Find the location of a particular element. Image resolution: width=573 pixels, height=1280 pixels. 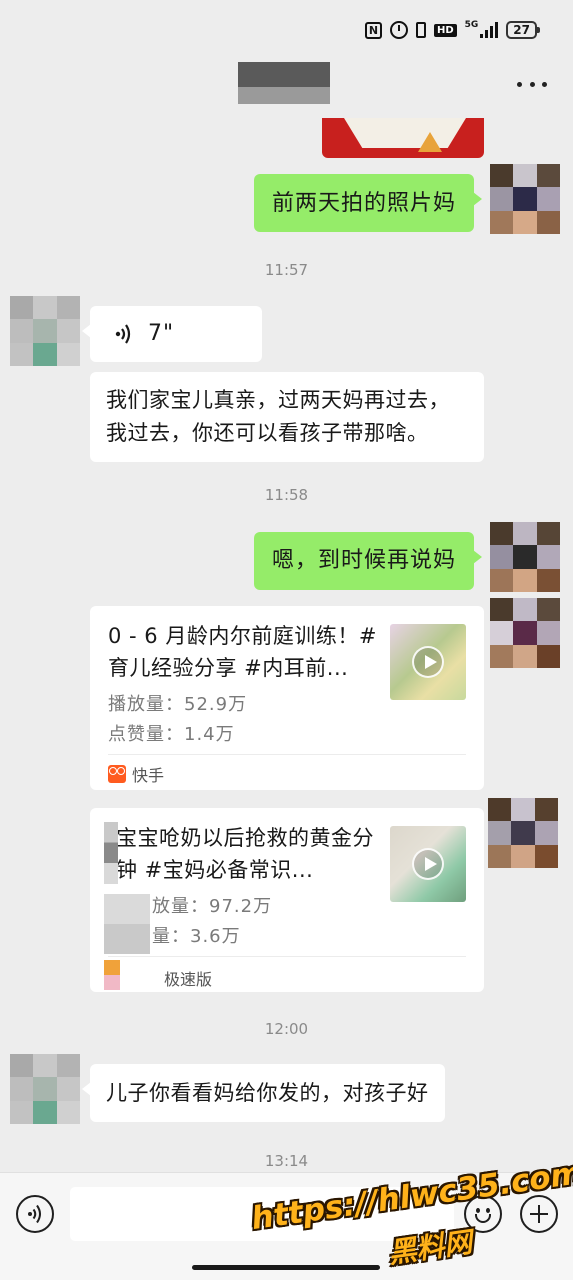

nfc-icon: N is located at coordinates (373, 30).